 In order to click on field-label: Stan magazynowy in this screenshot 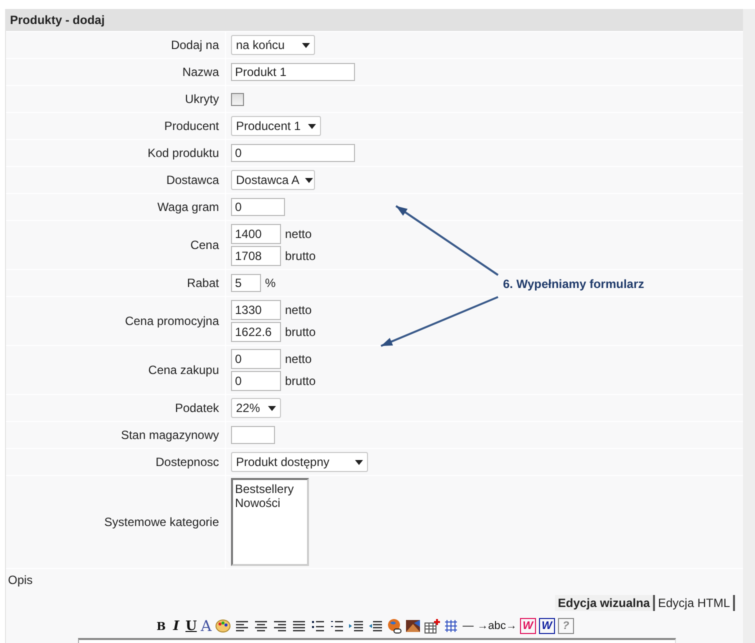, I will do `click(169, 435)`.